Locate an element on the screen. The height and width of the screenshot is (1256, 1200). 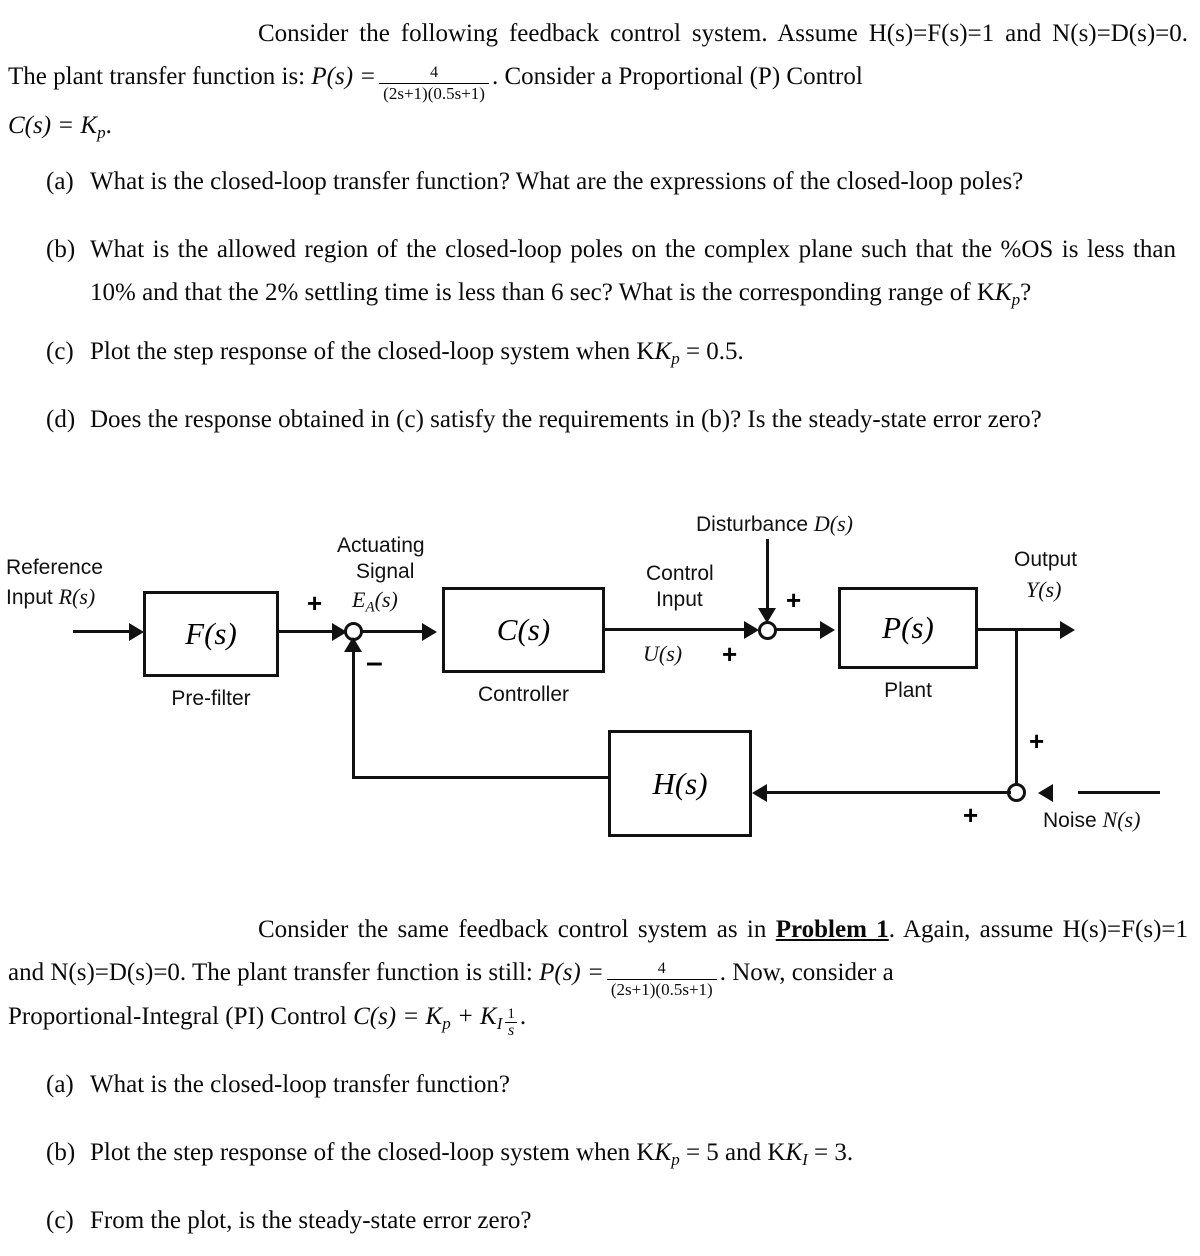
problem1-item-c-label: (c) is located at coordinates (60, 351).